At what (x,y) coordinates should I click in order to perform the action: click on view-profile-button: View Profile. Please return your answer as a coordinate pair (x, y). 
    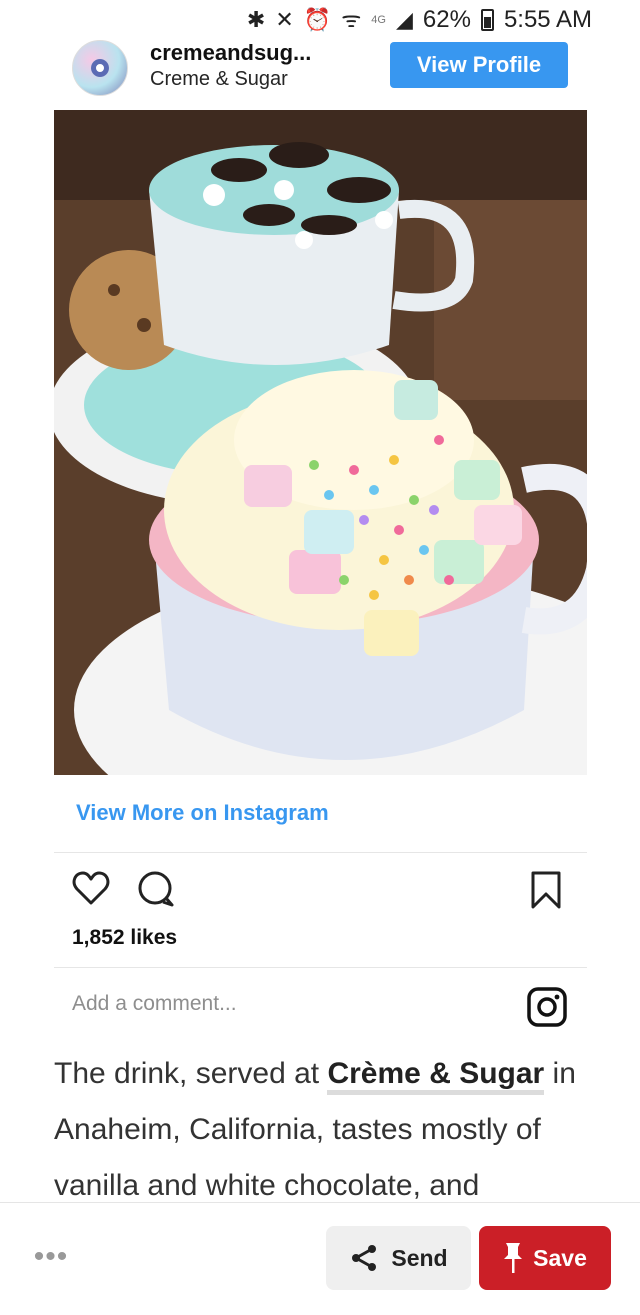
    Looking at the image, I should click on (479, 65).